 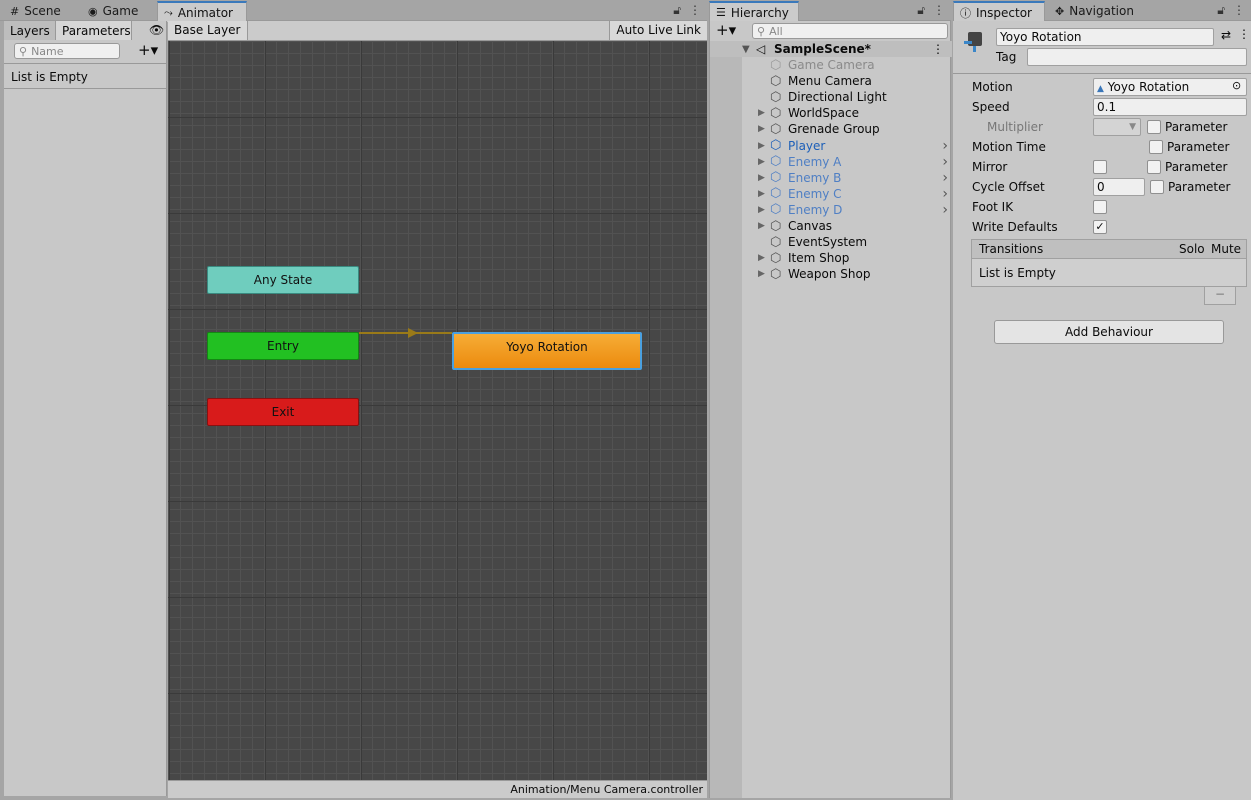 What do you see at coordinates (353, 11) in the screenshot?
I see `left-tab-bar: # Scene ◉ Game ⤳ Animator 🔓︎ ⋮` at bounding box center [353, 11].